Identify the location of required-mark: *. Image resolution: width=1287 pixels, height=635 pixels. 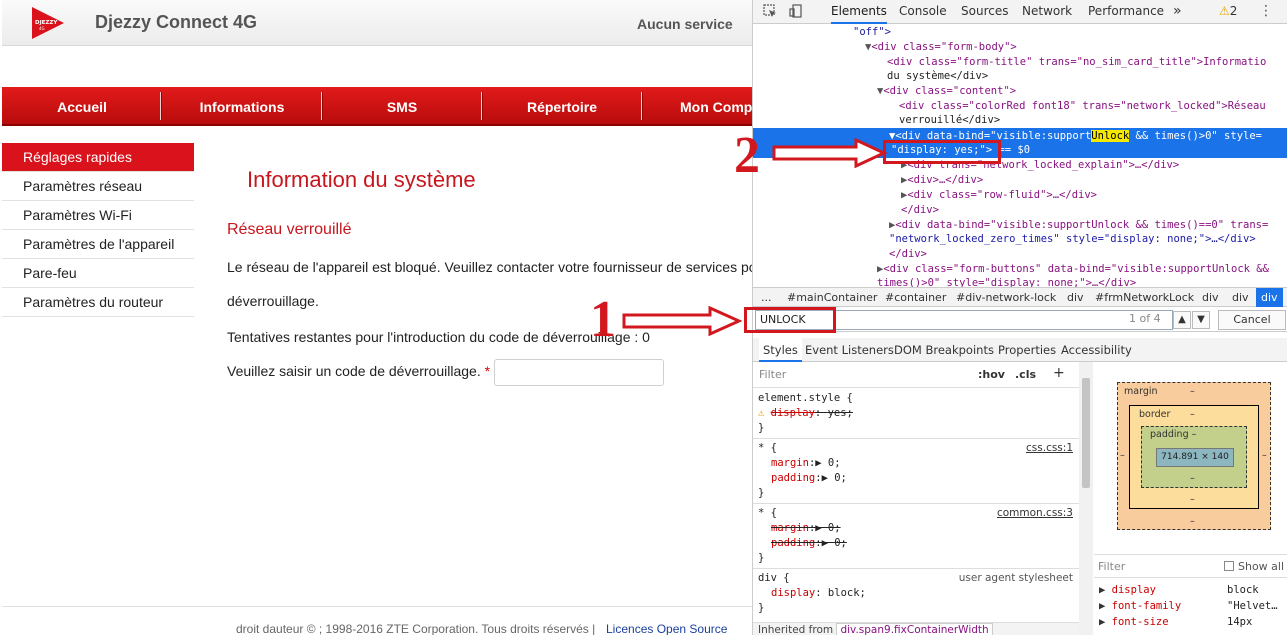
(487, 371).